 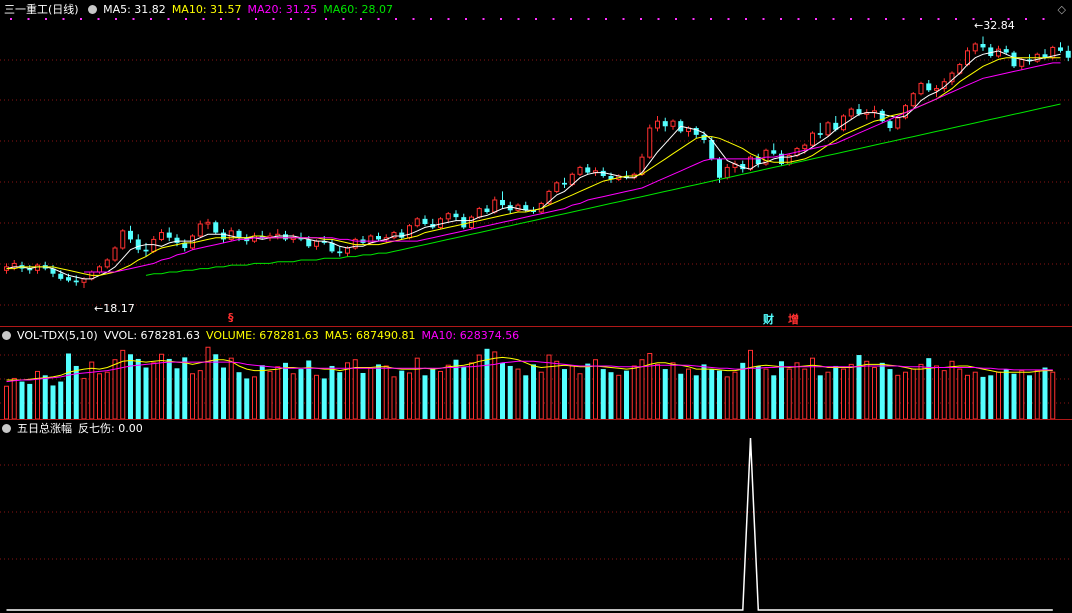 What do you see at coordinates (282, 9) in the screenshot?
I see `ma20-value: MA20: 31.25` at bounding box center [282, 9].